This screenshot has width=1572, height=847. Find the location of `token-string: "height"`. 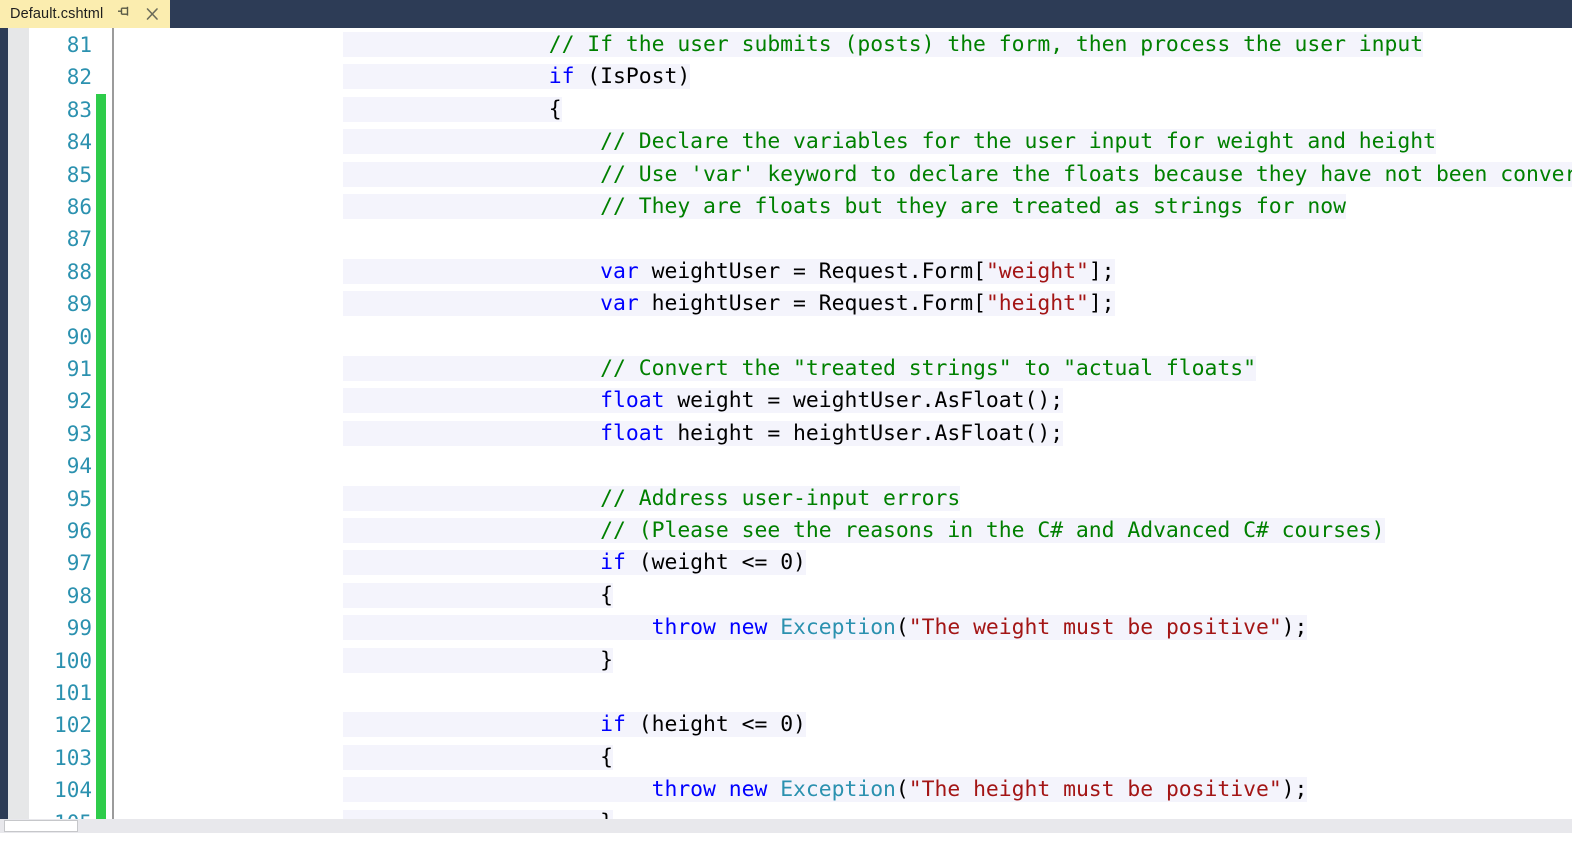

token-string: "height" is located at coordinates (1037, 304).